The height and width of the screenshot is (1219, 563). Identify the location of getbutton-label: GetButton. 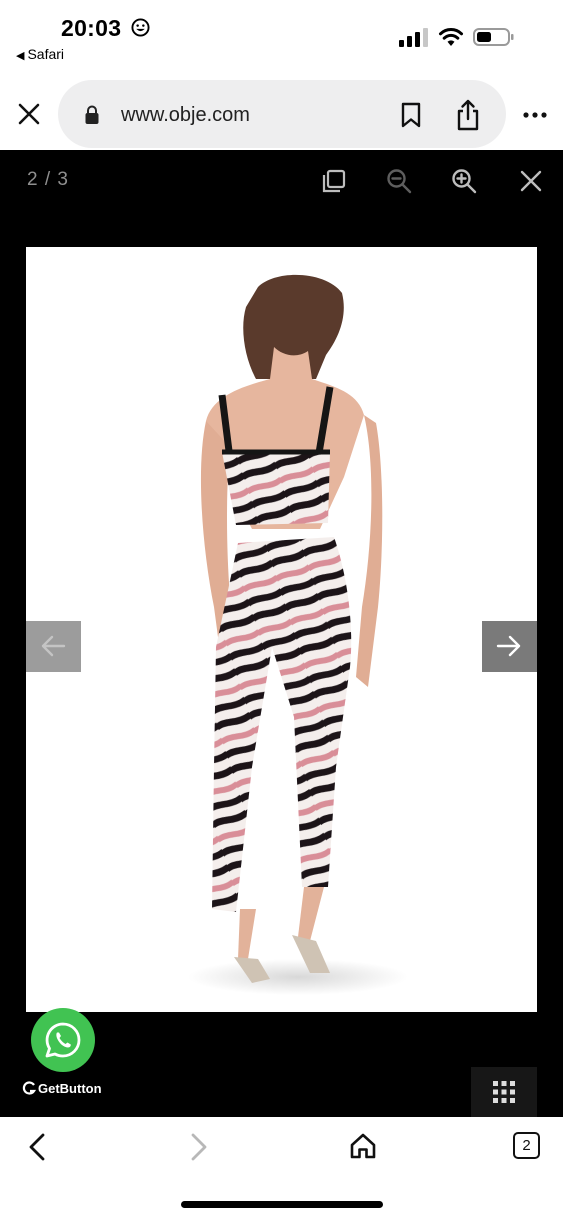
(70, 1088).